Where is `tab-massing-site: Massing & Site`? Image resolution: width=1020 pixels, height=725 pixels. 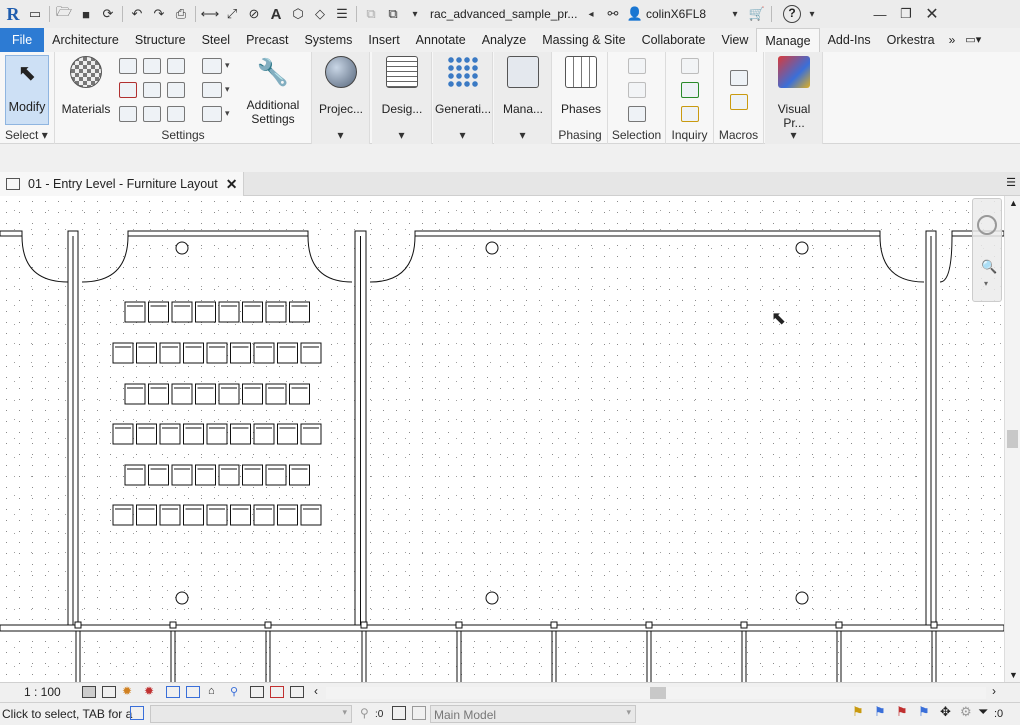
tab-massing-site: Massing & Site is located at coordinates (583, 40).